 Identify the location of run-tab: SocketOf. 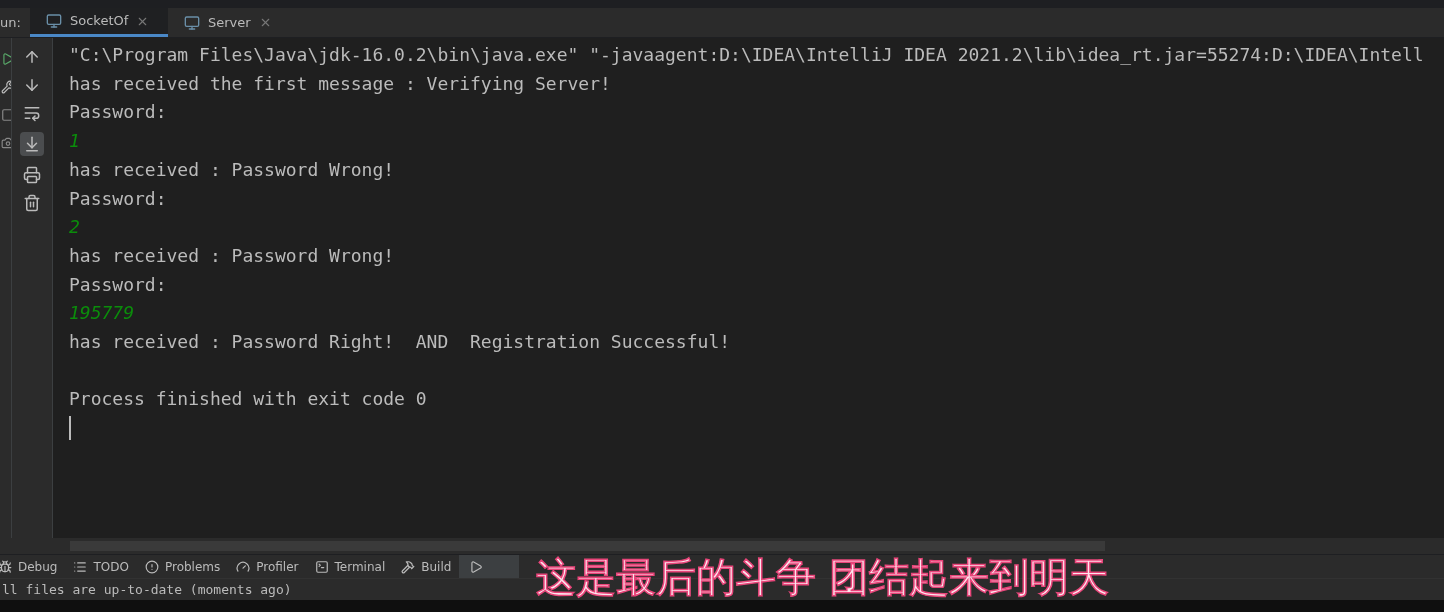
(99, 22).